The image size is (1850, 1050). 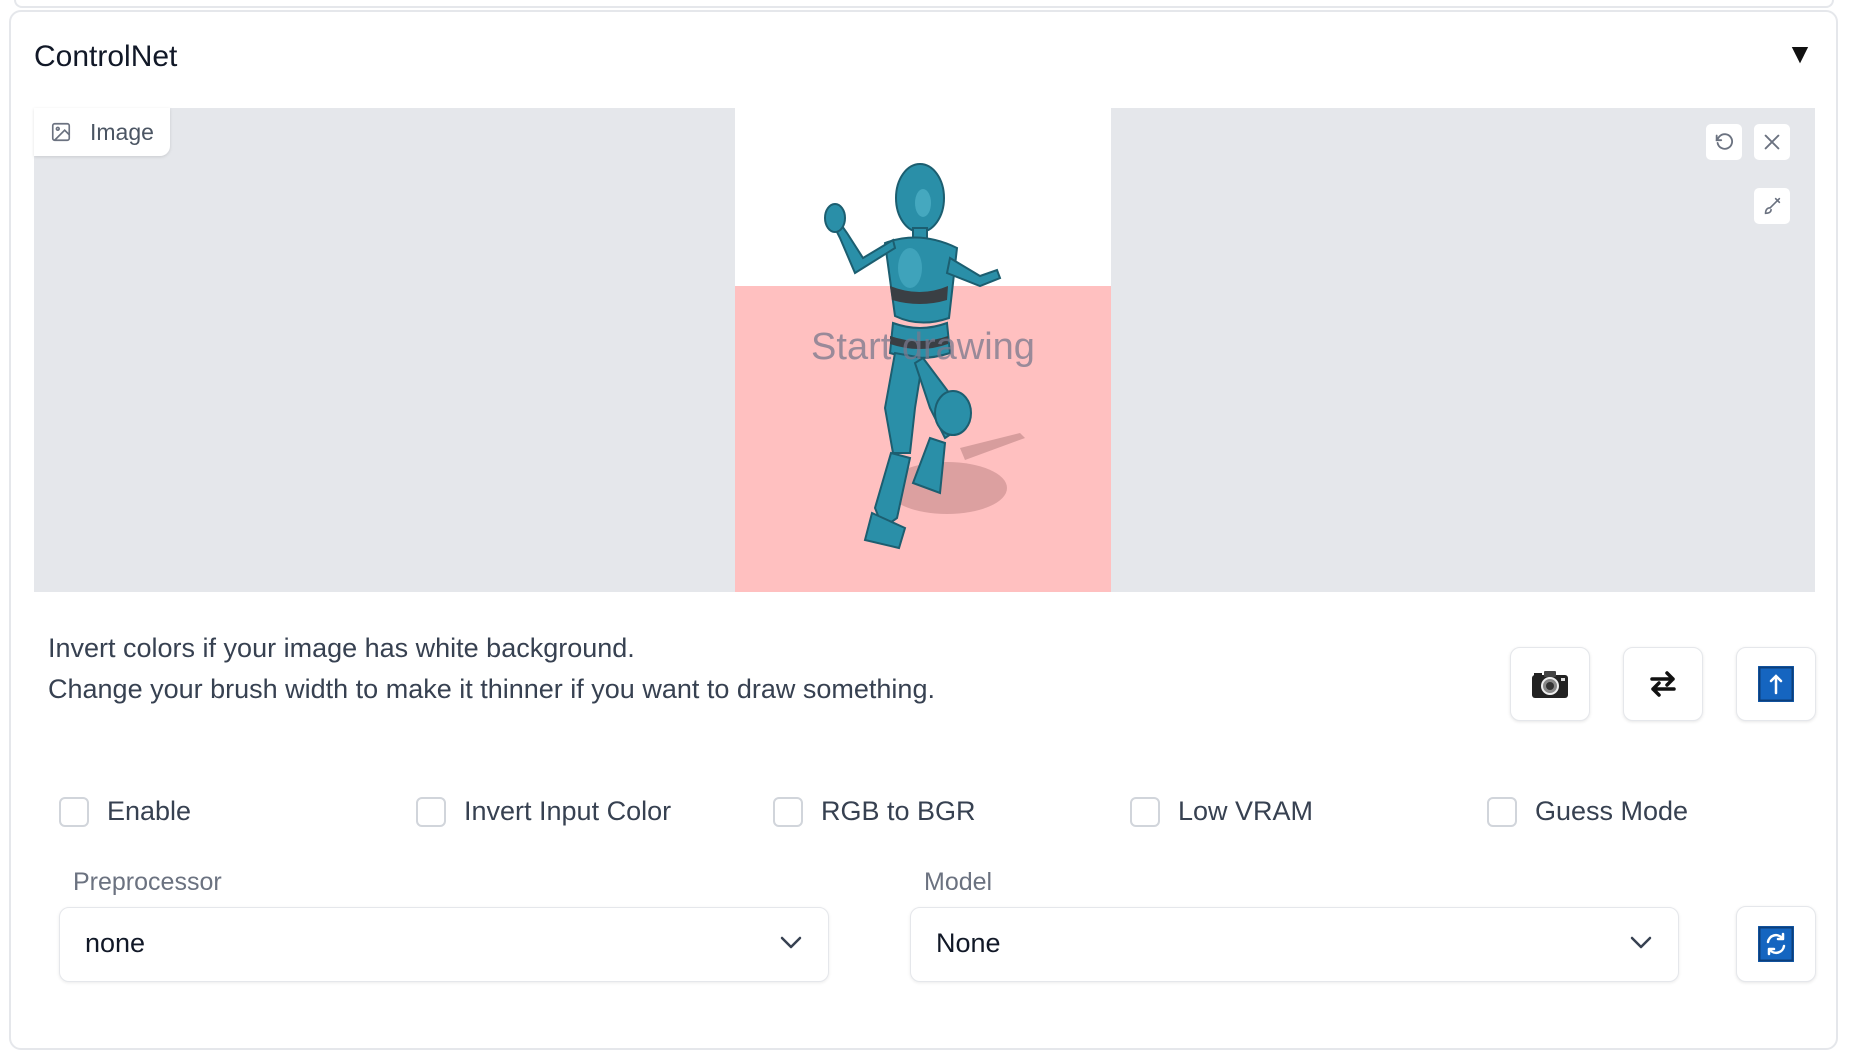 I want to click on rgb-to-bgr-checkbox: RGB to BGR, so click(x=874, y=811).